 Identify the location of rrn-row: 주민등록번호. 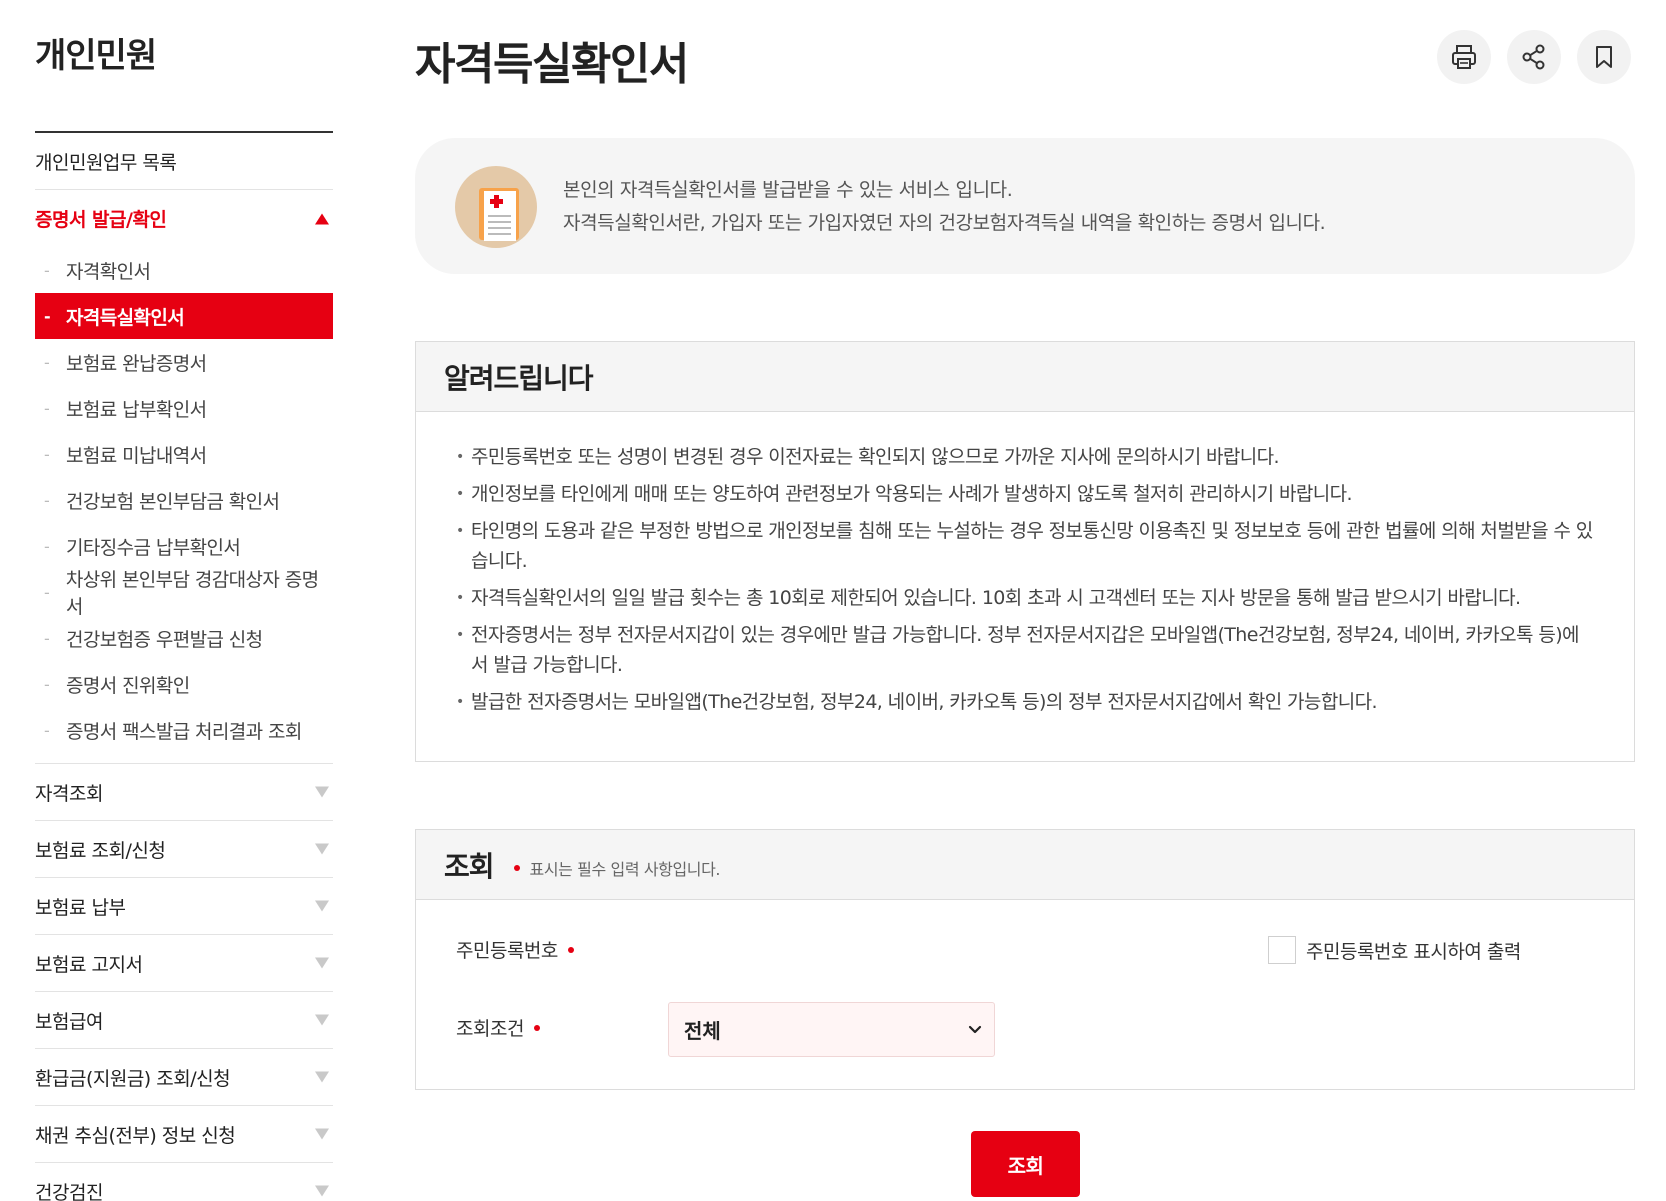
(515, 949).